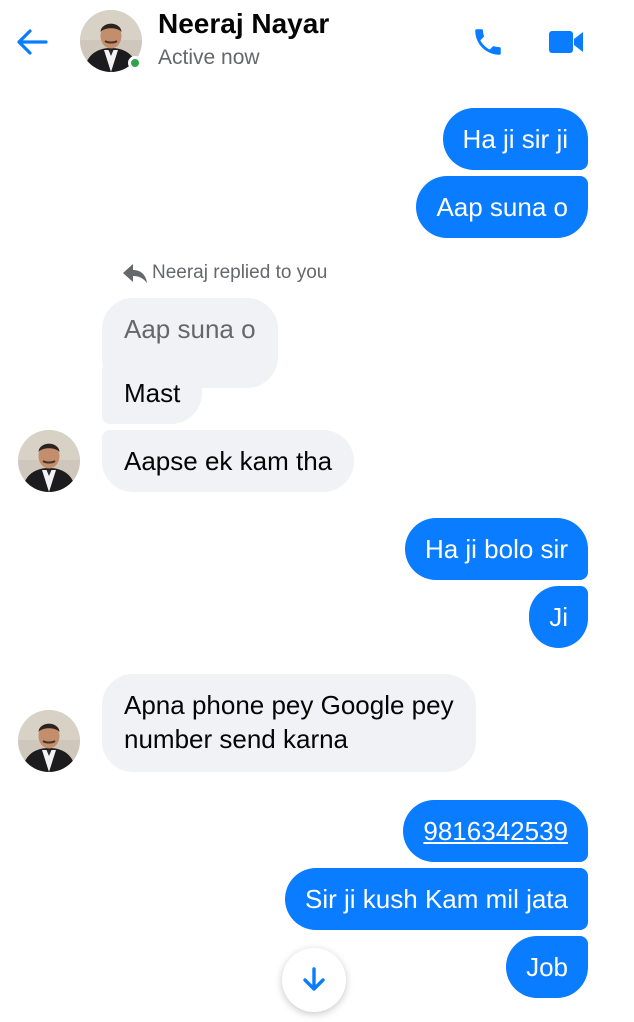 The height and width of the screenshot is (1022, 634). Describe the element at coordinates (317, 46) in the screenshot. I see `chat-header: Neeraj Nayar Active now` at that location.